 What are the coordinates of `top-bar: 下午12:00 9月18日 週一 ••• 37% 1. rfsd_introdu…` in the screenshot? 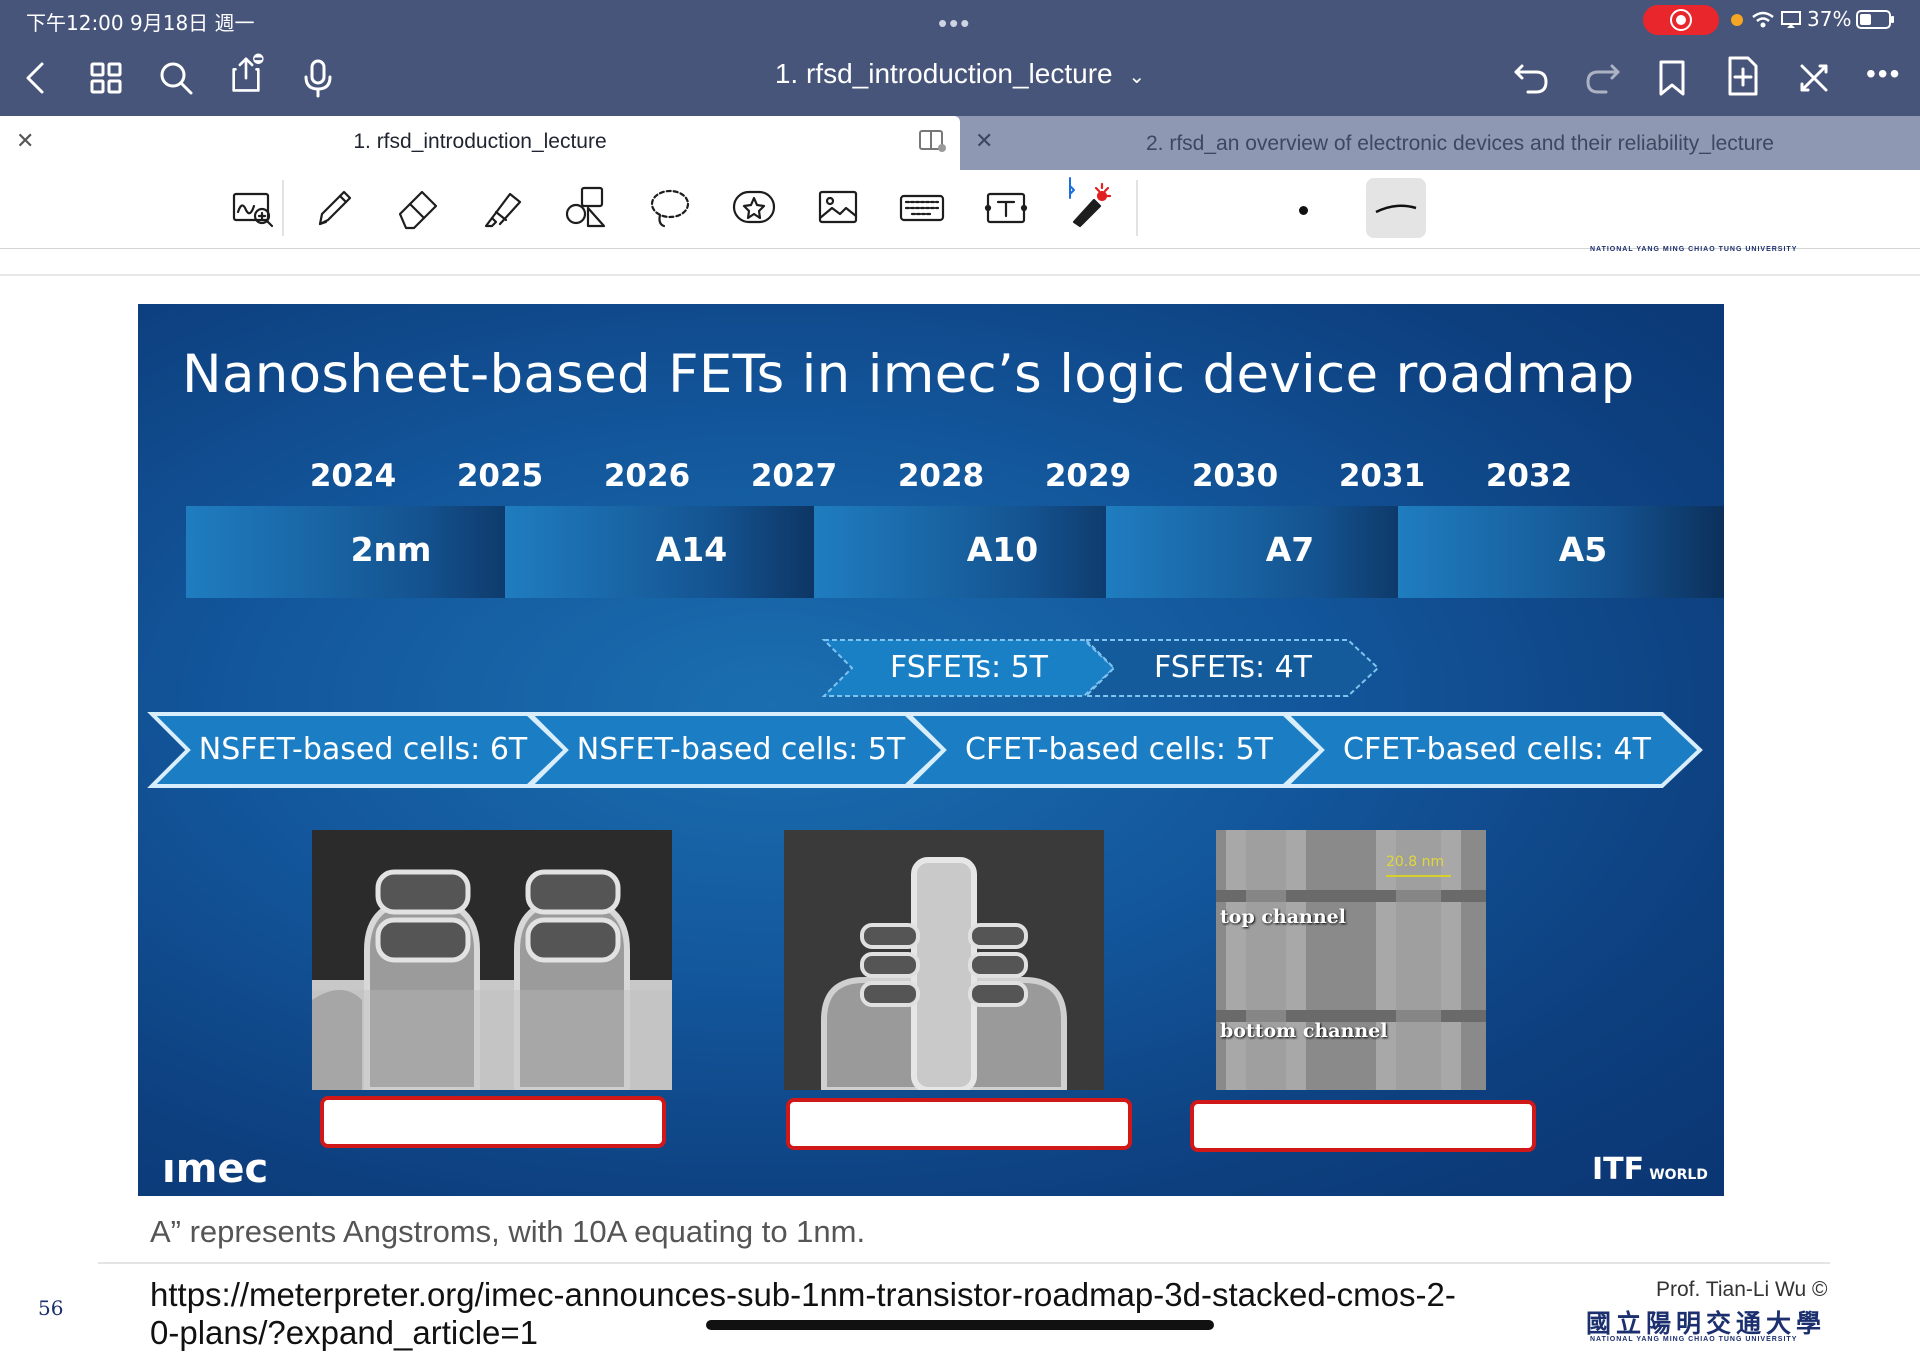 It's located at (960, 58).